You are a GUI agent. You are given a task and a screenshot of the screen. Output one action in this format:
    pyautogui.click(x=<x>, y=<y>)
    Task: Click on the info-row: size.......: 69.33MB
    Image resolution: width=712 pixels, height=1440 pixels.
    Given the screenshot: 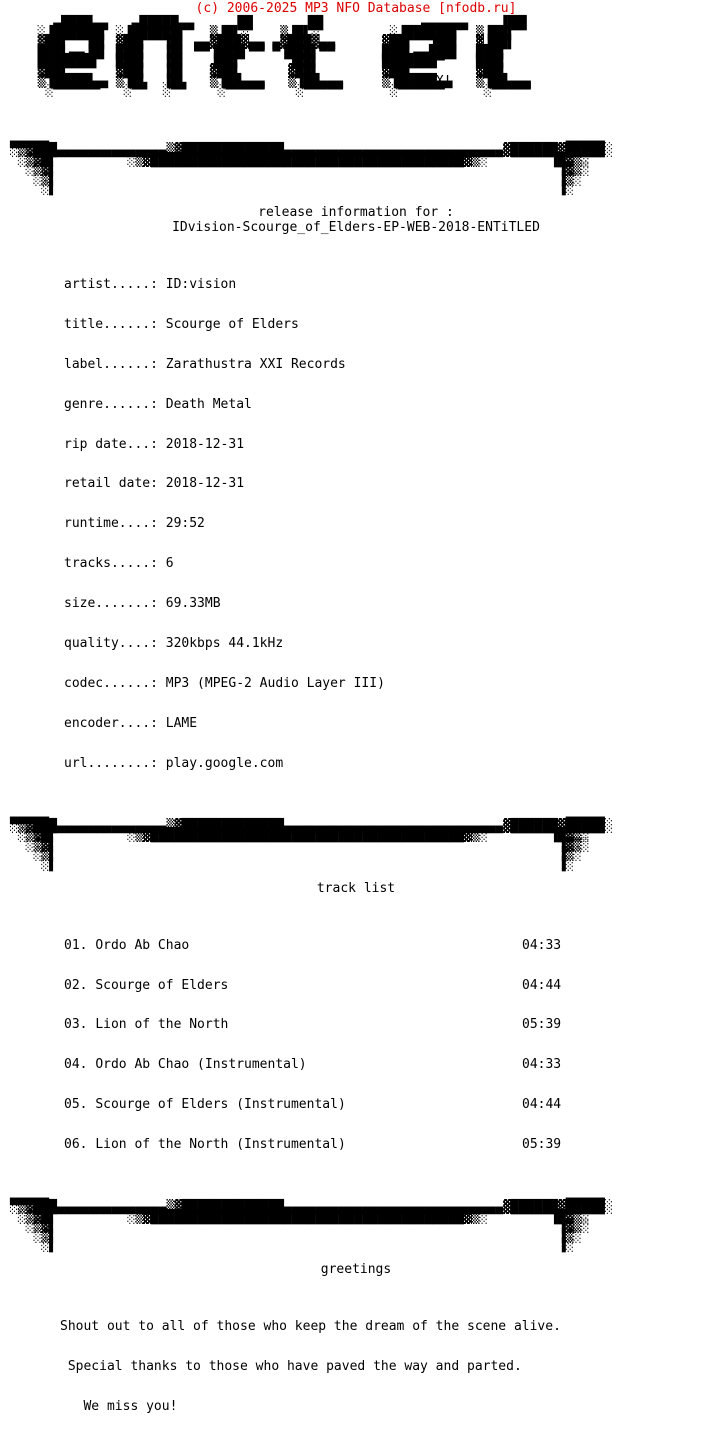 What is the action you would take?
    pyautogui.click(x=388, y=603)
    